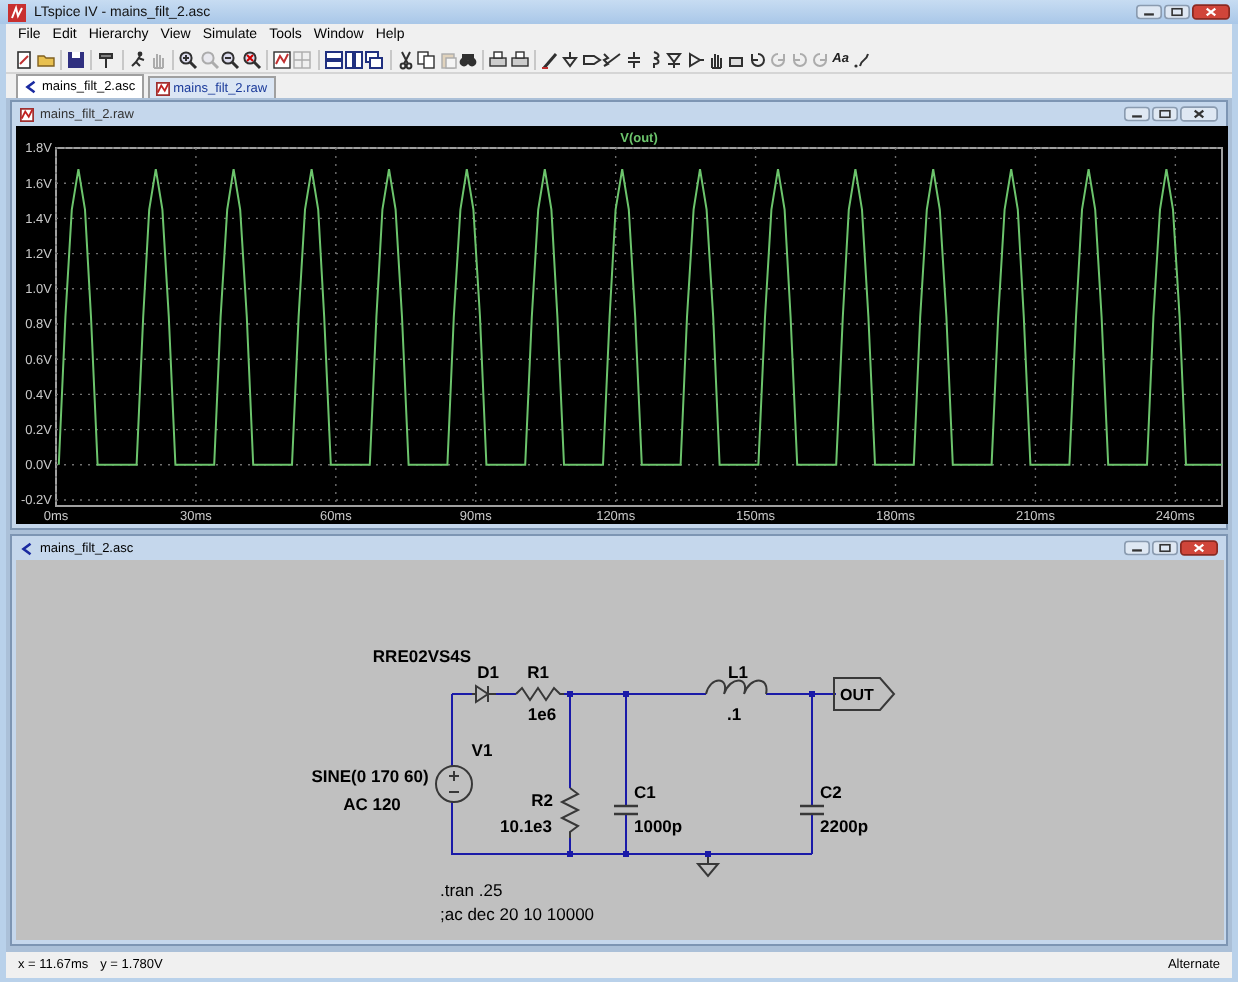 This screenshot has height=982, width=1238. I want to click on cascade-windows-icon, so click(374, 59).